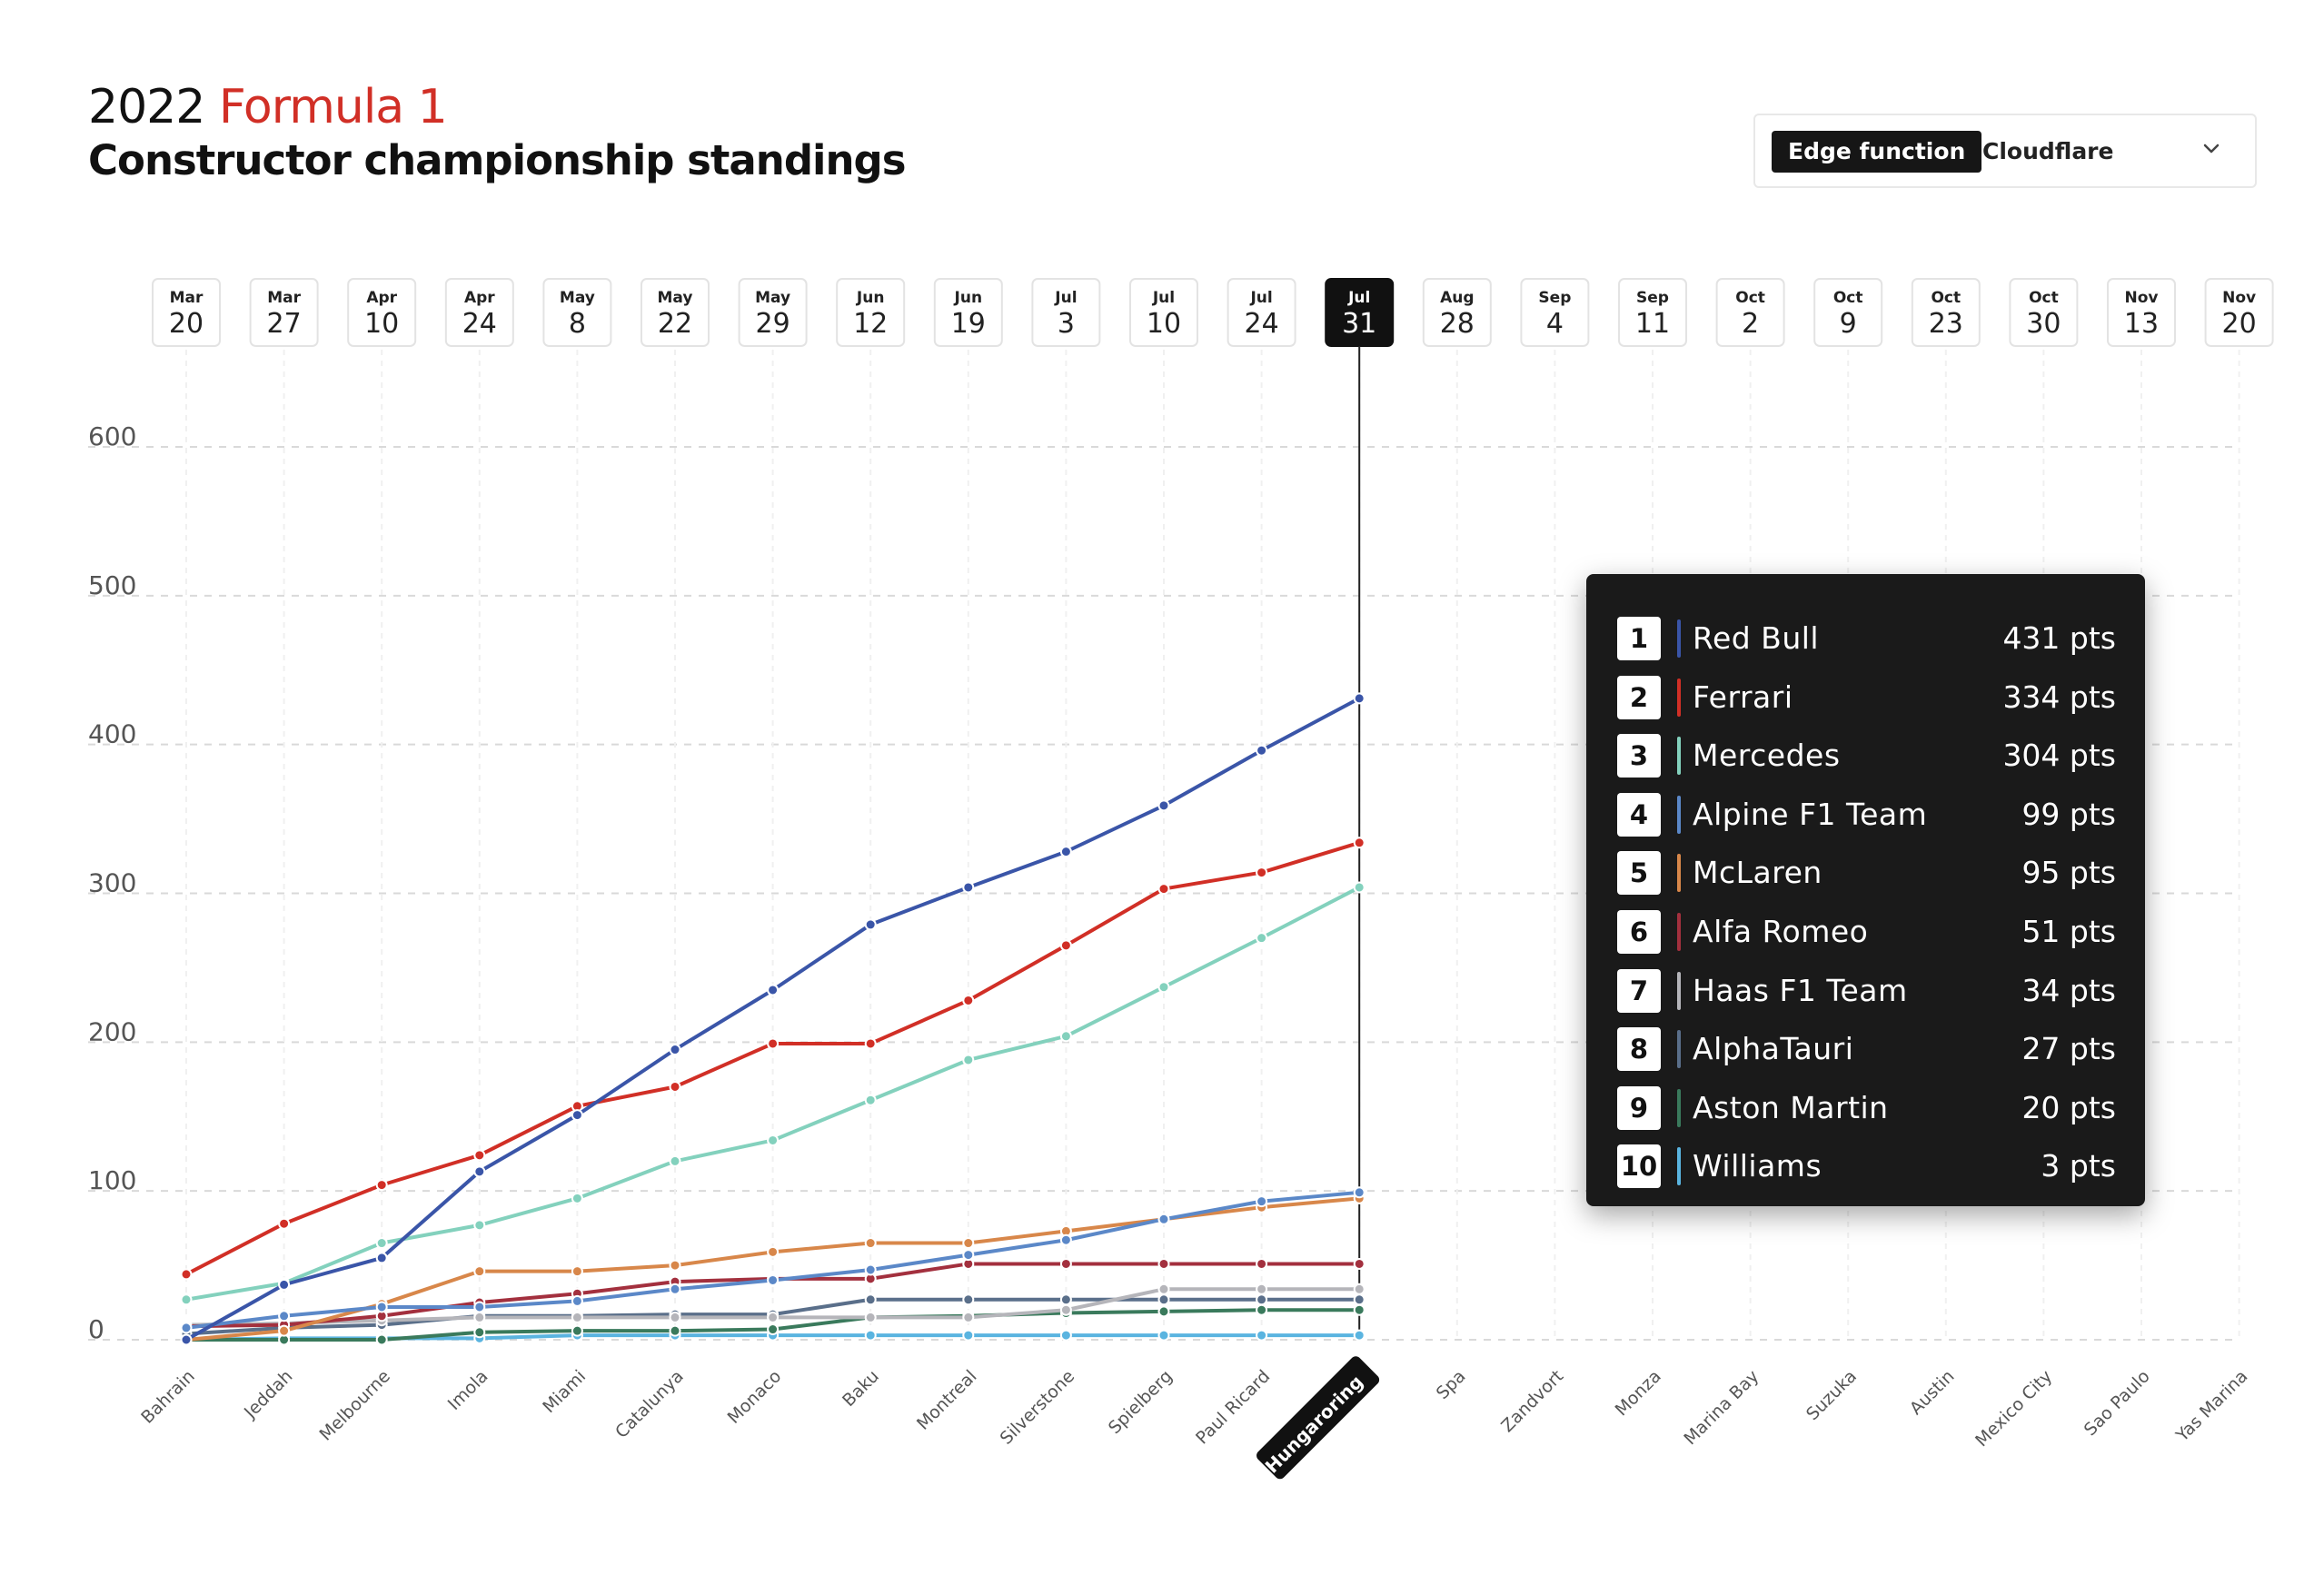 This screenshot has height=1575, width=2324. I want to click on date-chip: May29, so click(773, 312).